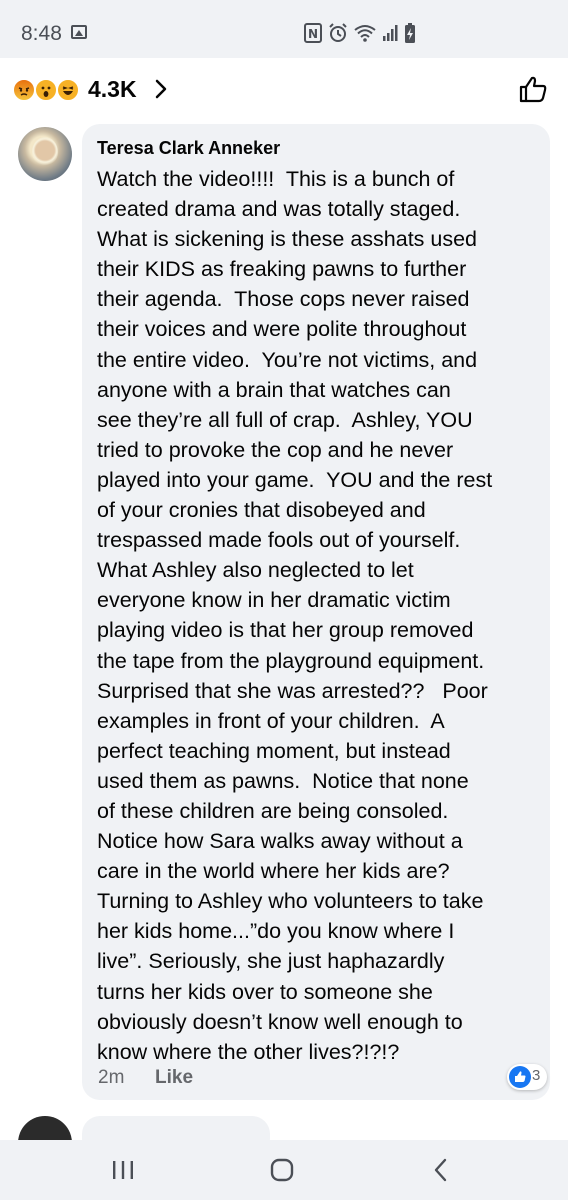 This screenshot has height=1200, width=568. Describe the element at coordinates (290, 901) in the screenshot. I see `comment-line: Turning to Ashley who volunteers to take` at that location.